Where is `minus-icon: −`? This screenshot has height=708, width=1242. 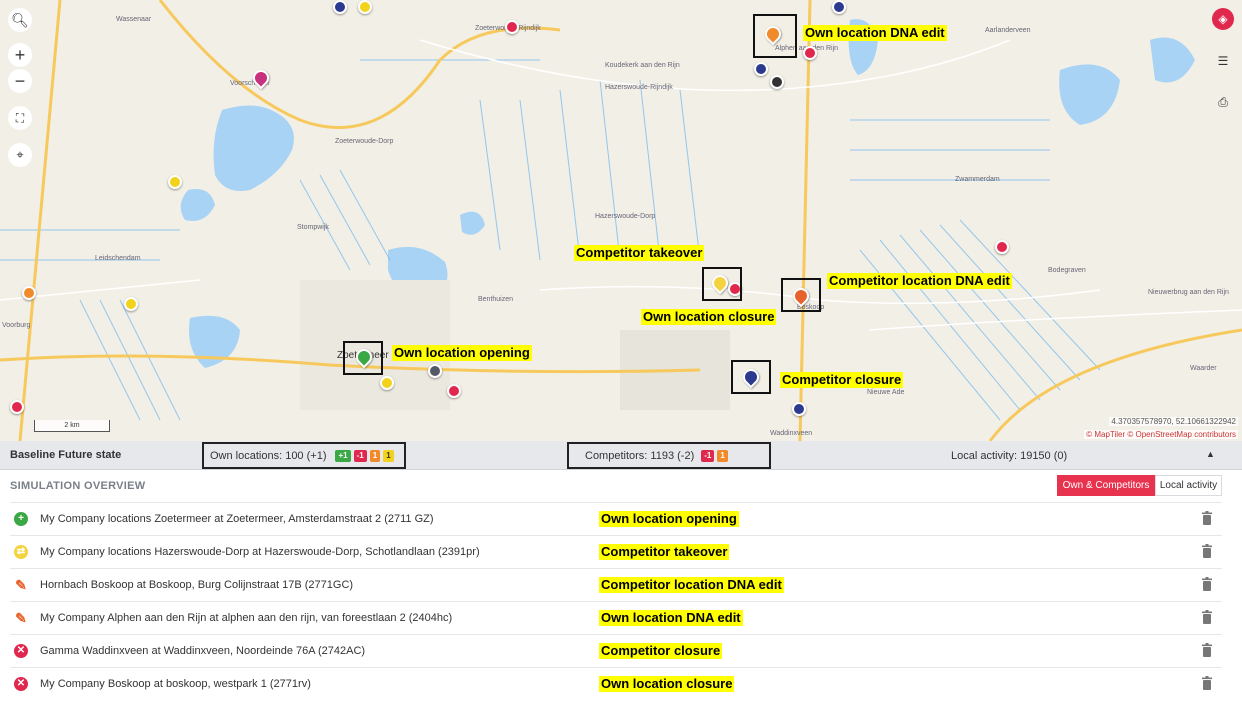 minus-icon: − is located at coordinates (20, 80).